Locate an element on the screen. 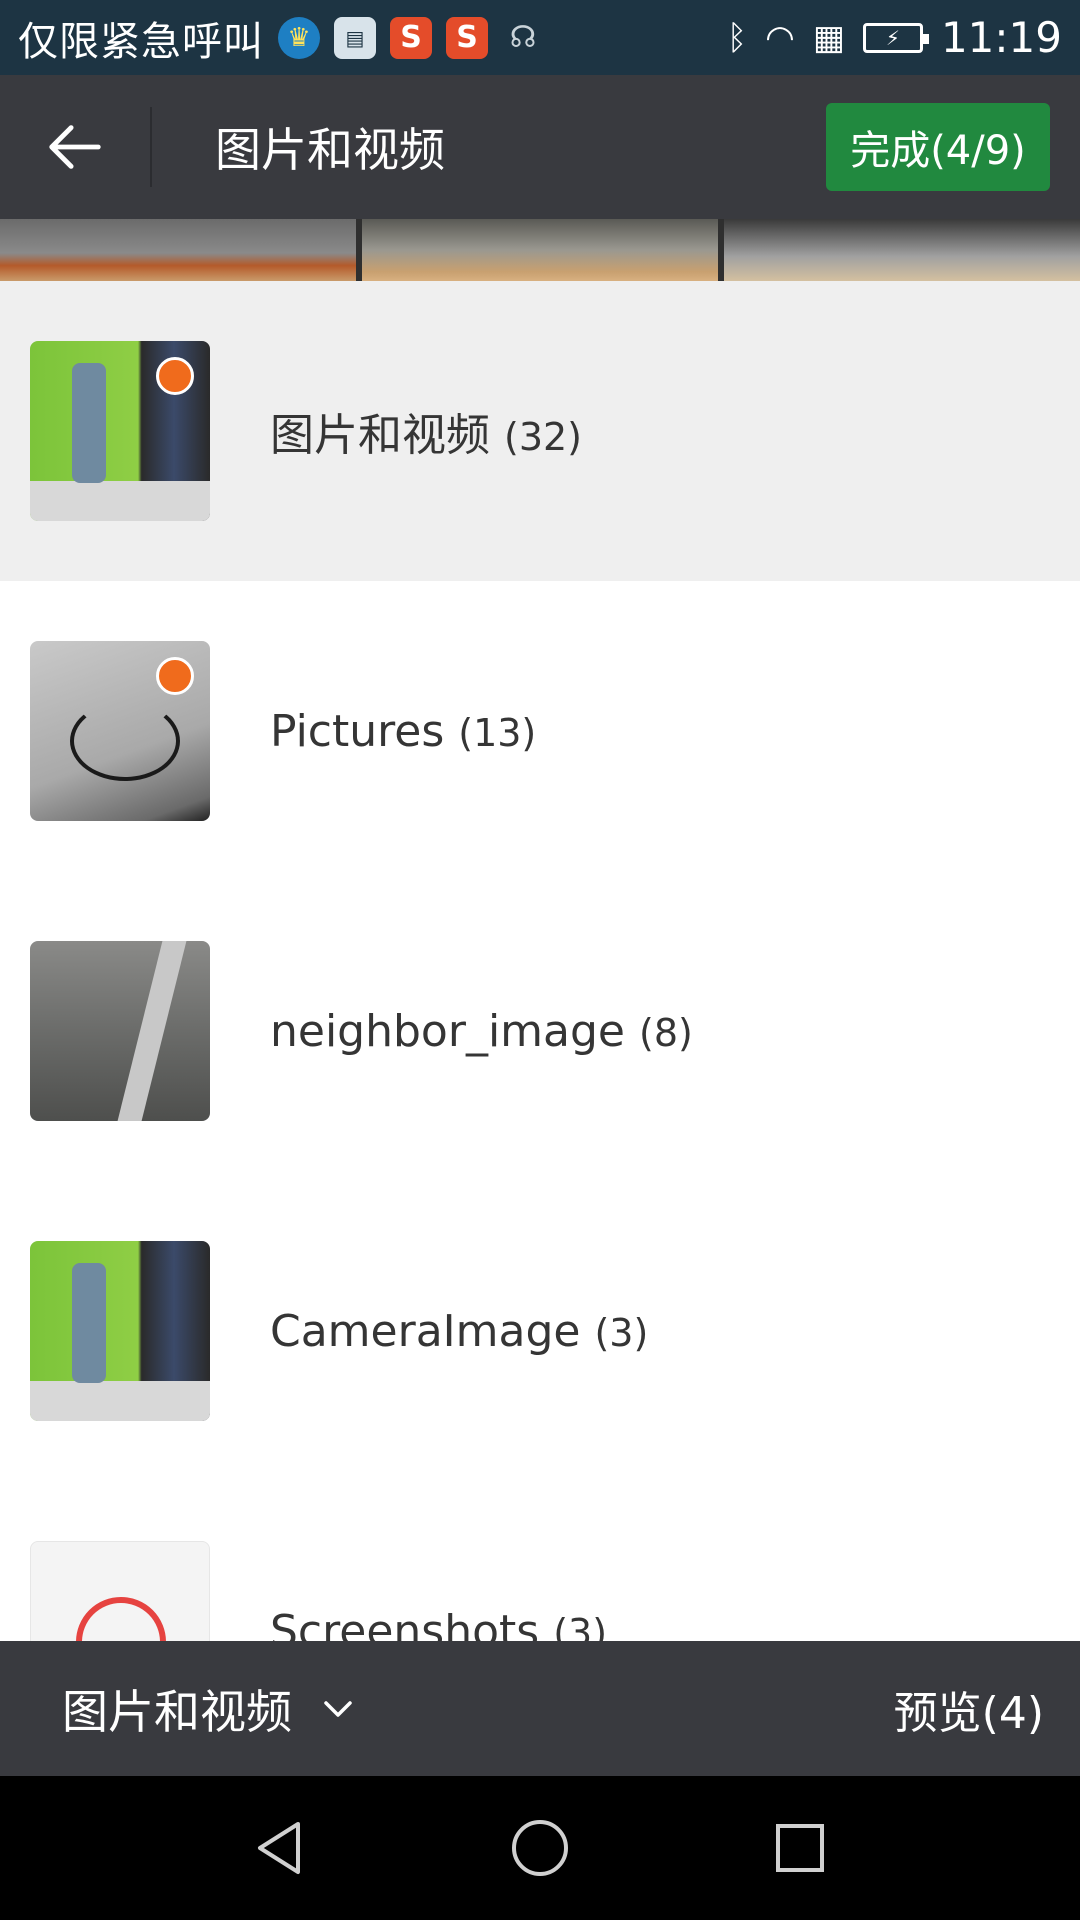 The image size is (1080, 1920). triangle-back-icon is located at coordinates (279, 1848).